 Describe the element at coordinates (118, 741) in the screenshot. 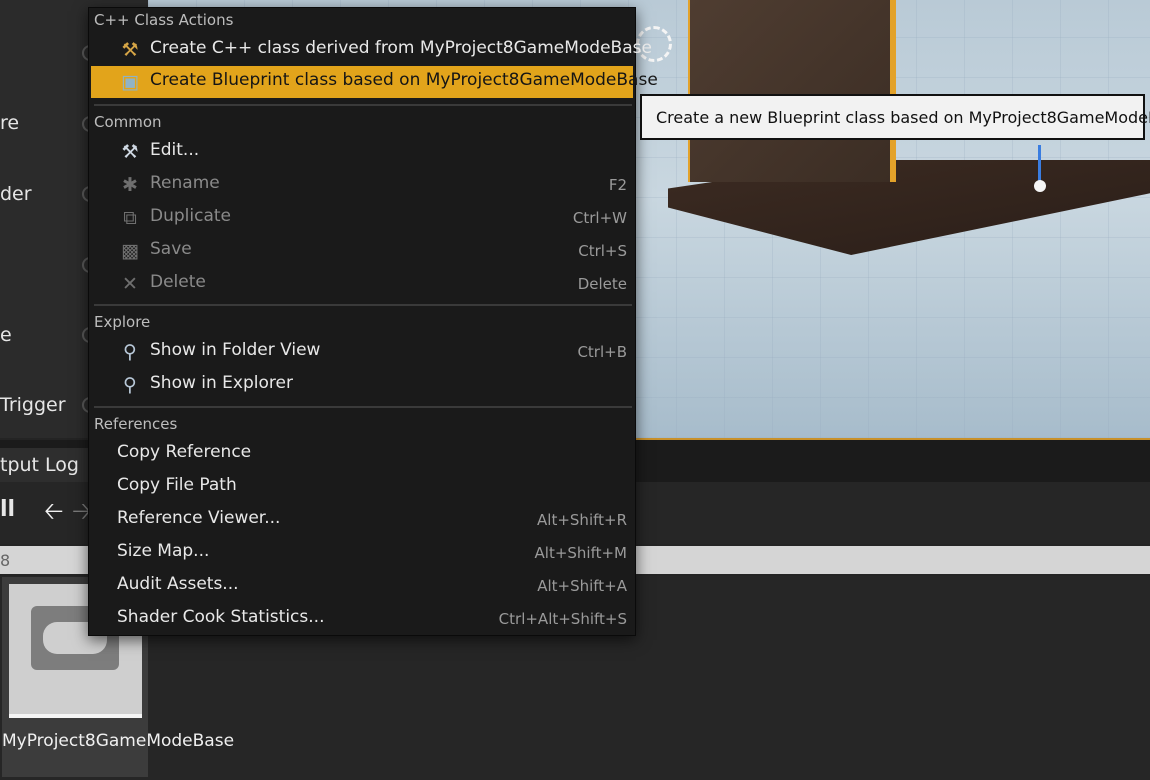

I see `asset-name: MyProject8GameModeBase` at that location.